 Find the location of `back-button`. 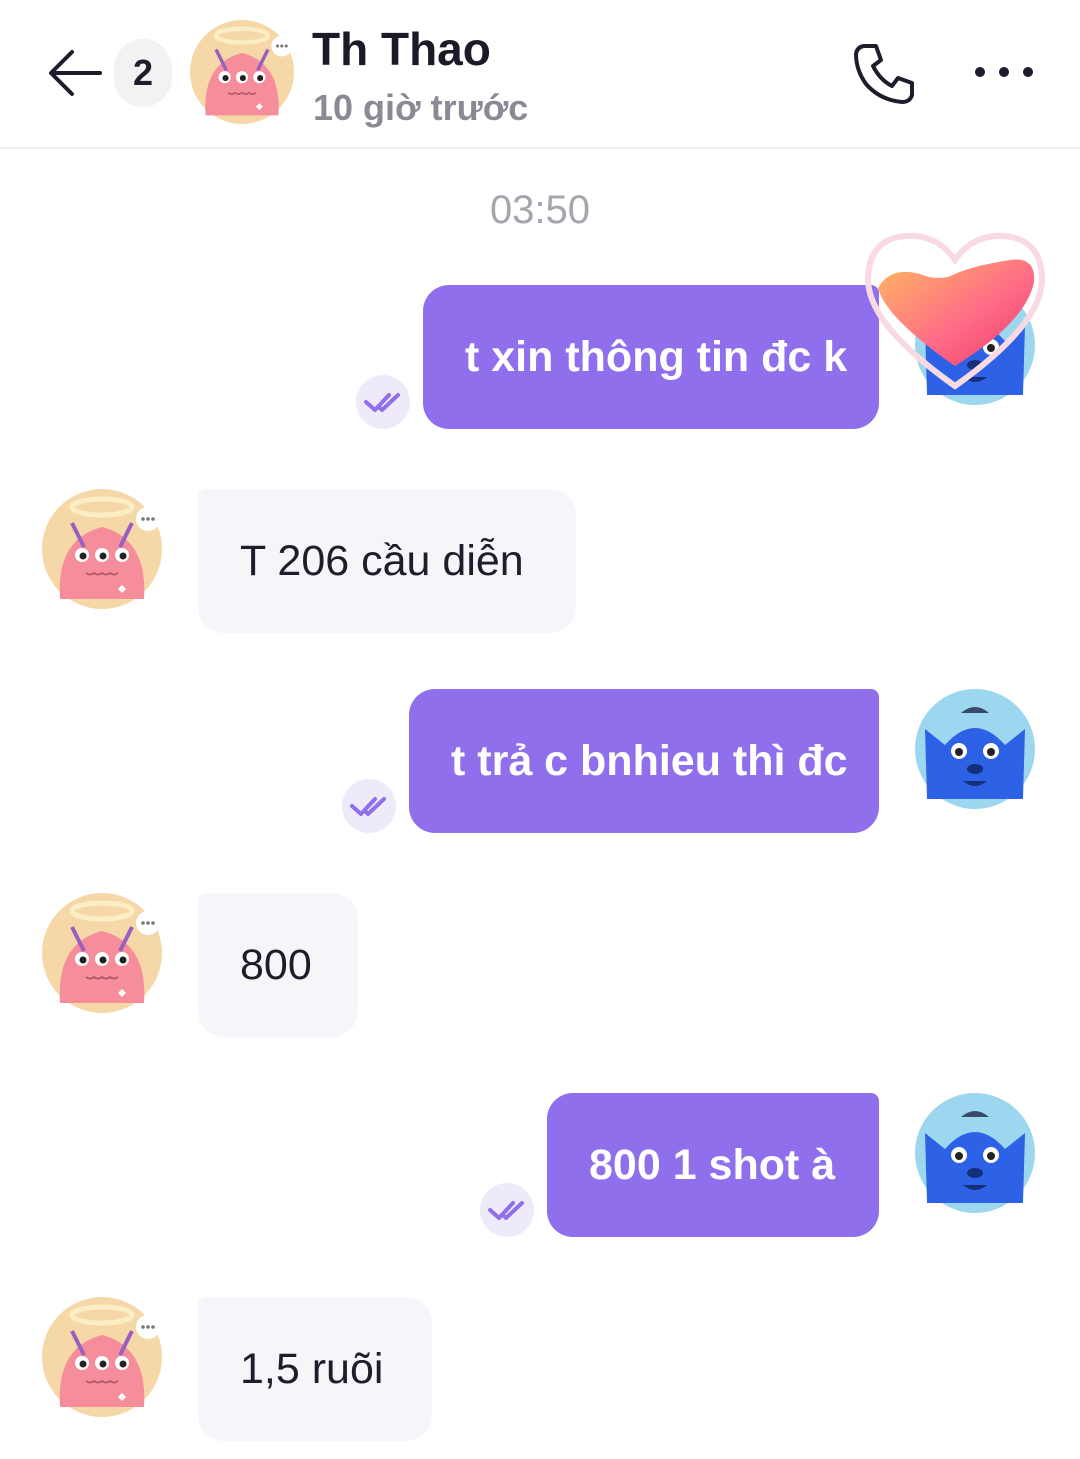

back-button is located at coordinates (75, 73).